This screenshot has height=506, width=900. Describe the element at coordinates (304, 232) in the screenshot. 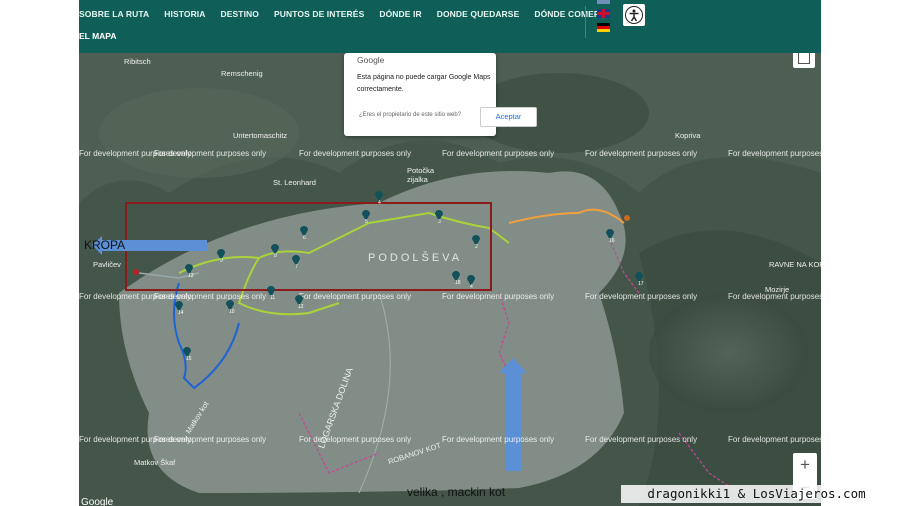

I see `route-marker-icon: 6` at that location.